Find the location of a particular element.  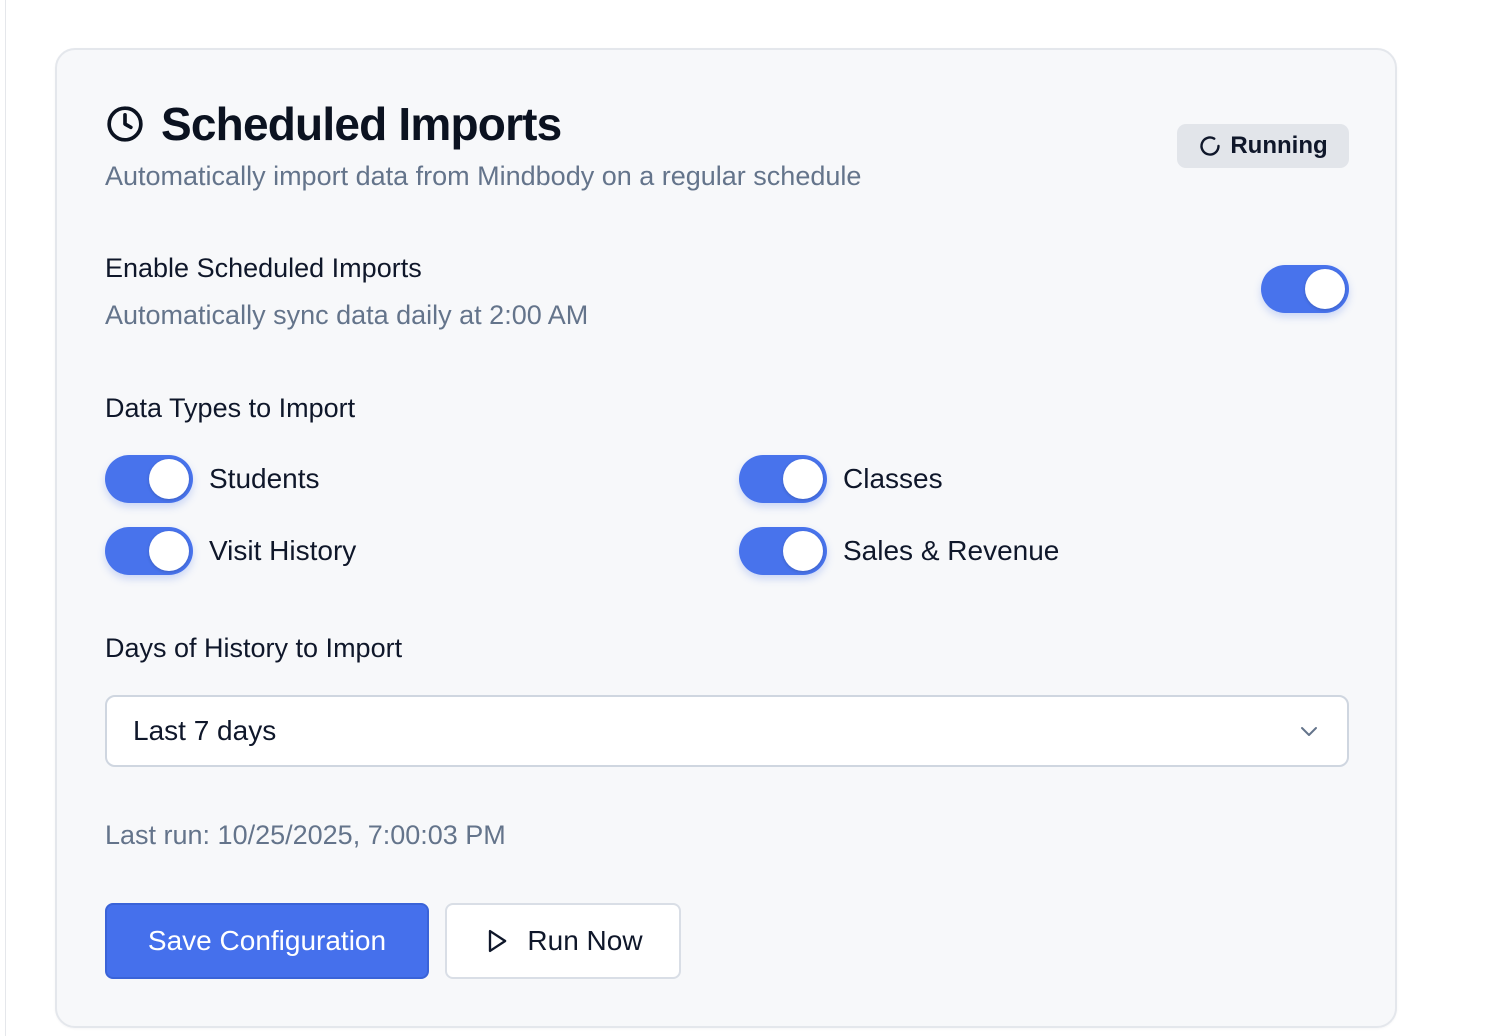

sales-revenue-toggle is located at coordinates (783, 551).